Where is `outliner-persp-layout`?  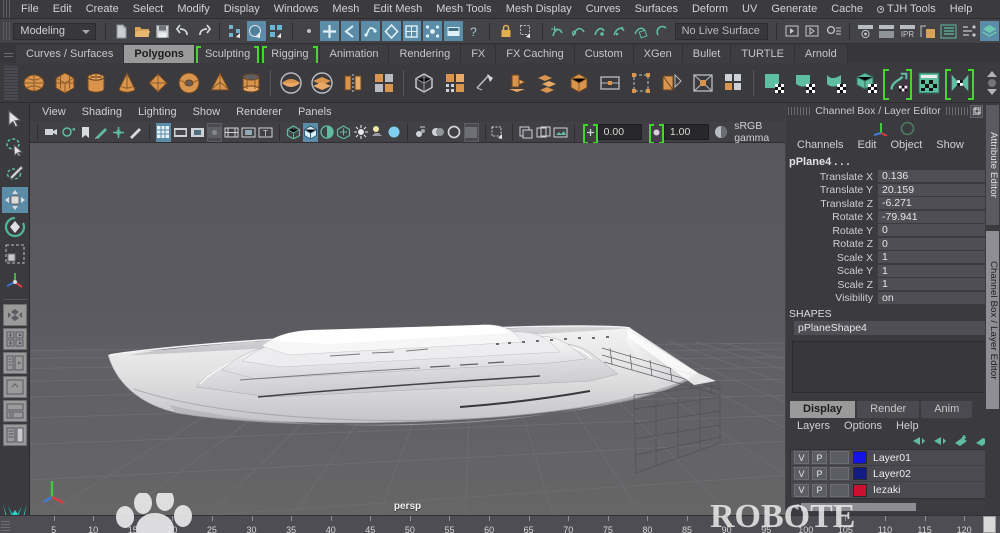
outliner-persp-layout is located at coordinates (14, 363).